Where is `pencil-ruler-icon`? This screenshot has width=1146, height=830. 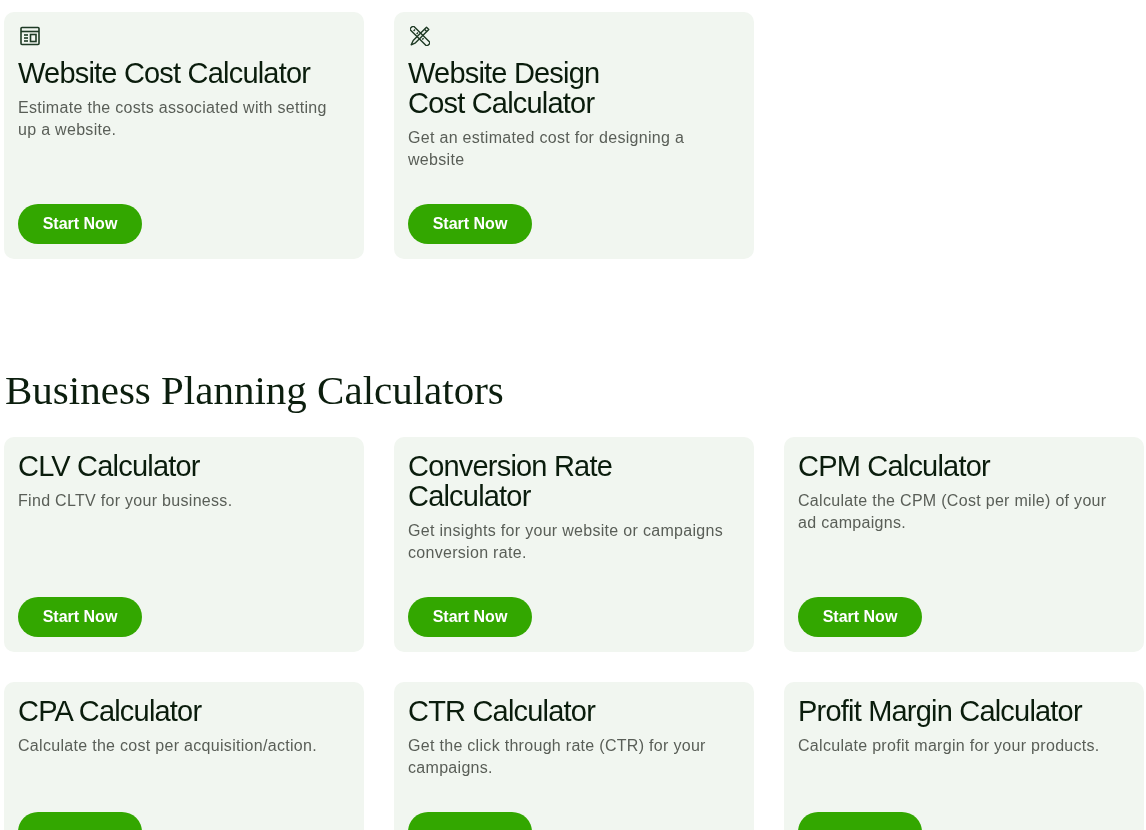
pencil-ruler-icon is located at coordinates (420, 36).